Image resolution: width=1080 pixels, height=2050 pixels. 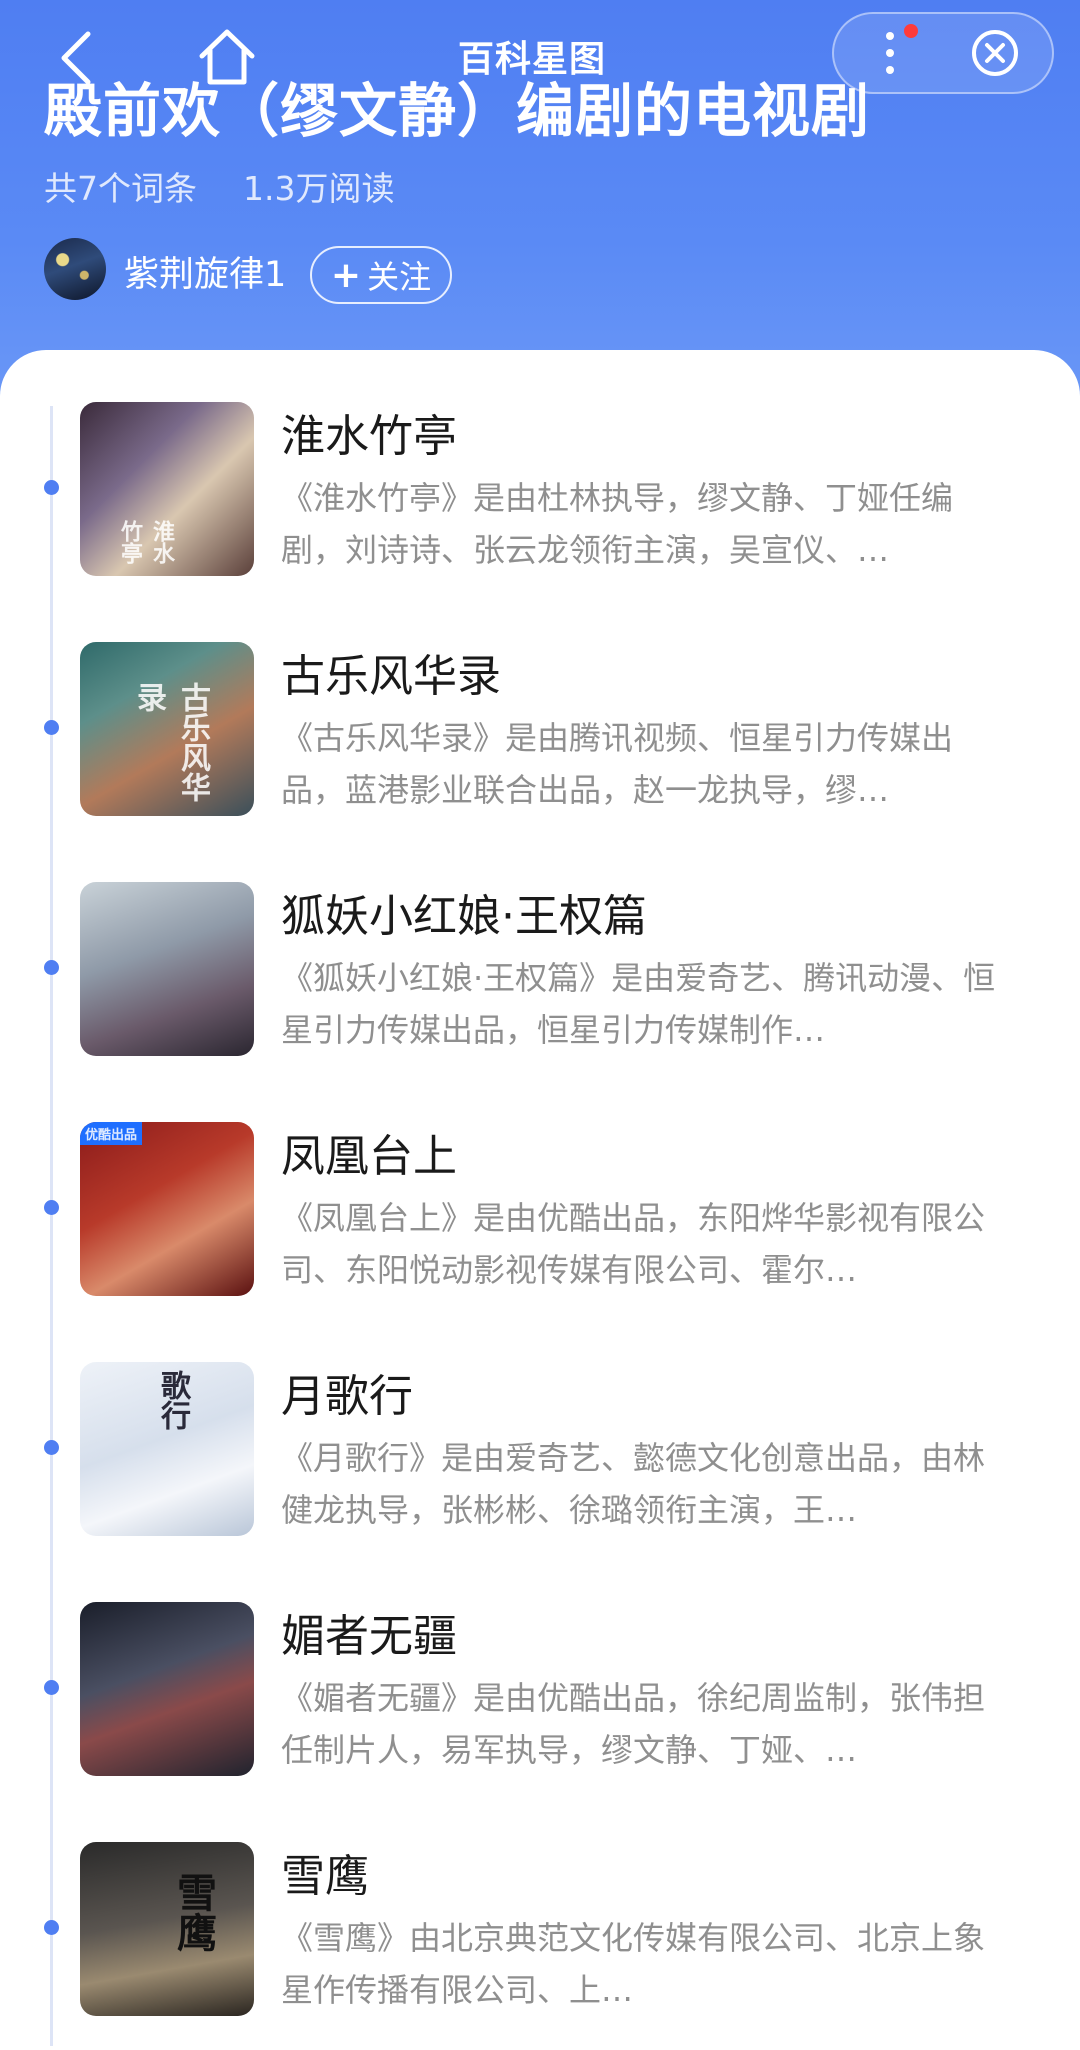 What do you see at coordinates (170, 742) in the screenshot?
I see `poster-caption: 古乐风华录` at bounding box center [170, 742].